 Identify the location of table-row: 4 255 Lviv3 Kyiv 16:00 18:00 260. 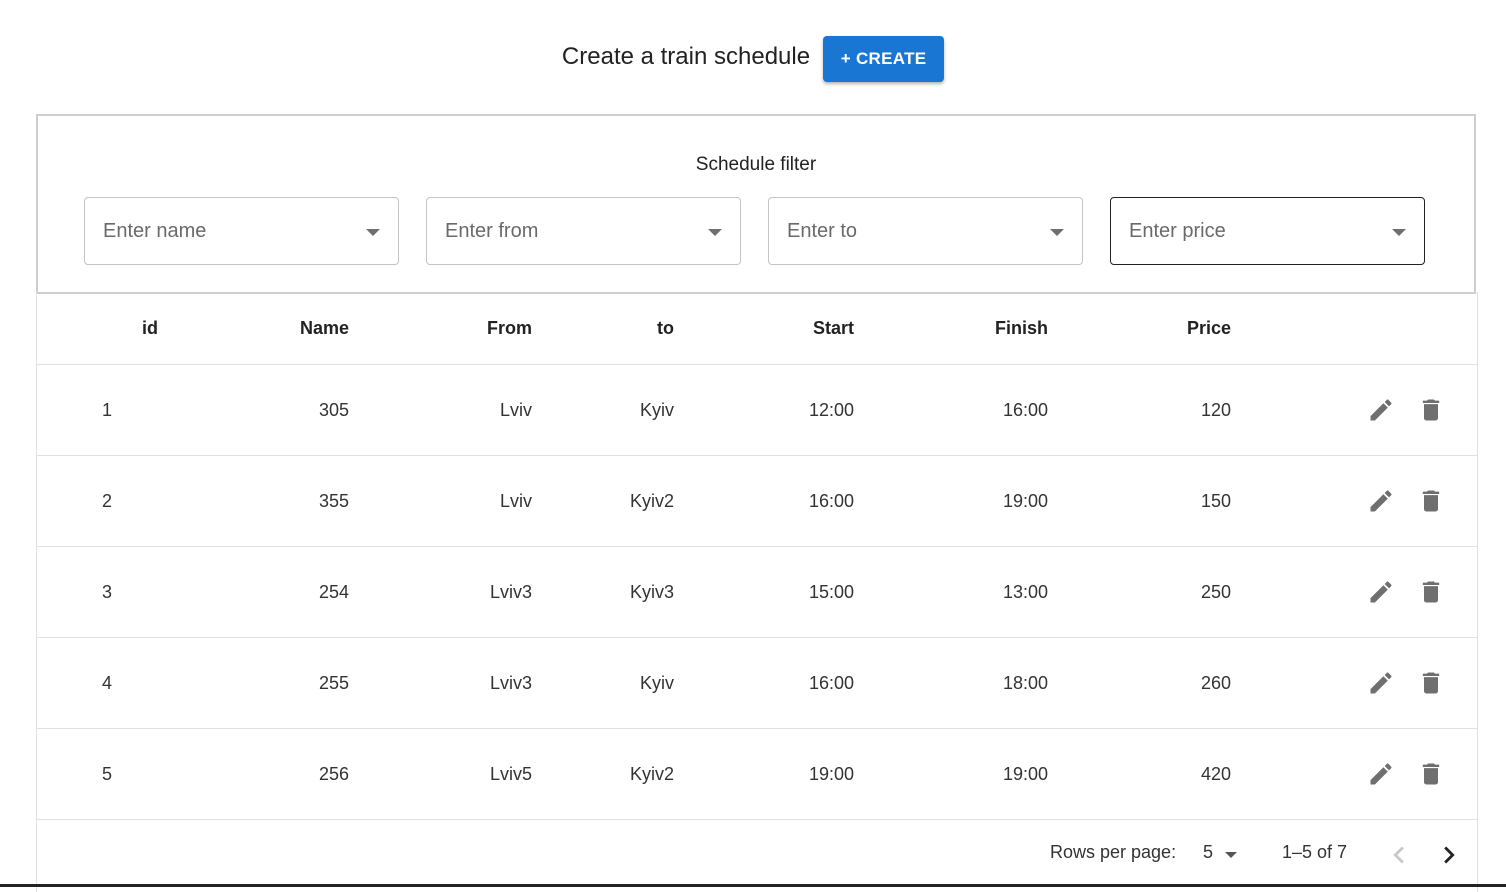
(757, 683).